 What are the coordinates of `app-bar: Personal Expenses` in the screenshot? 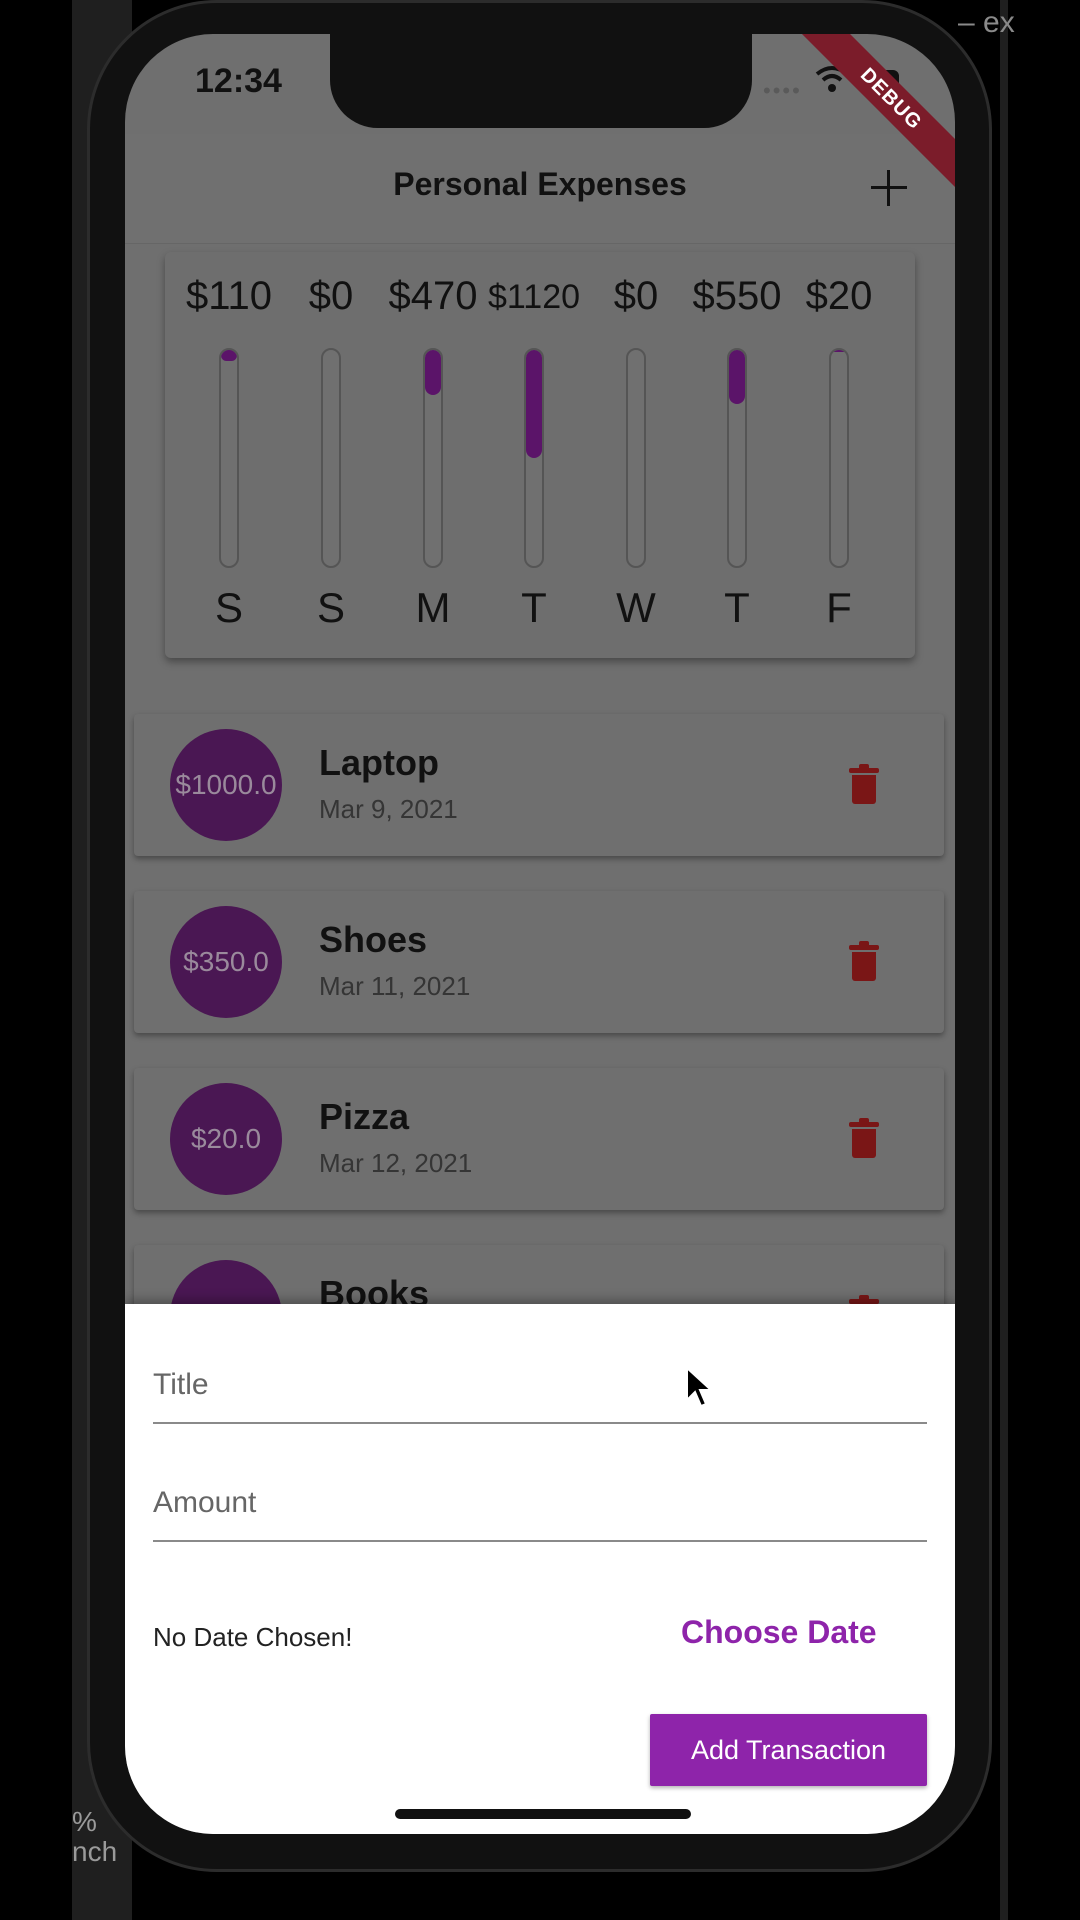 It's located at (540, 189).